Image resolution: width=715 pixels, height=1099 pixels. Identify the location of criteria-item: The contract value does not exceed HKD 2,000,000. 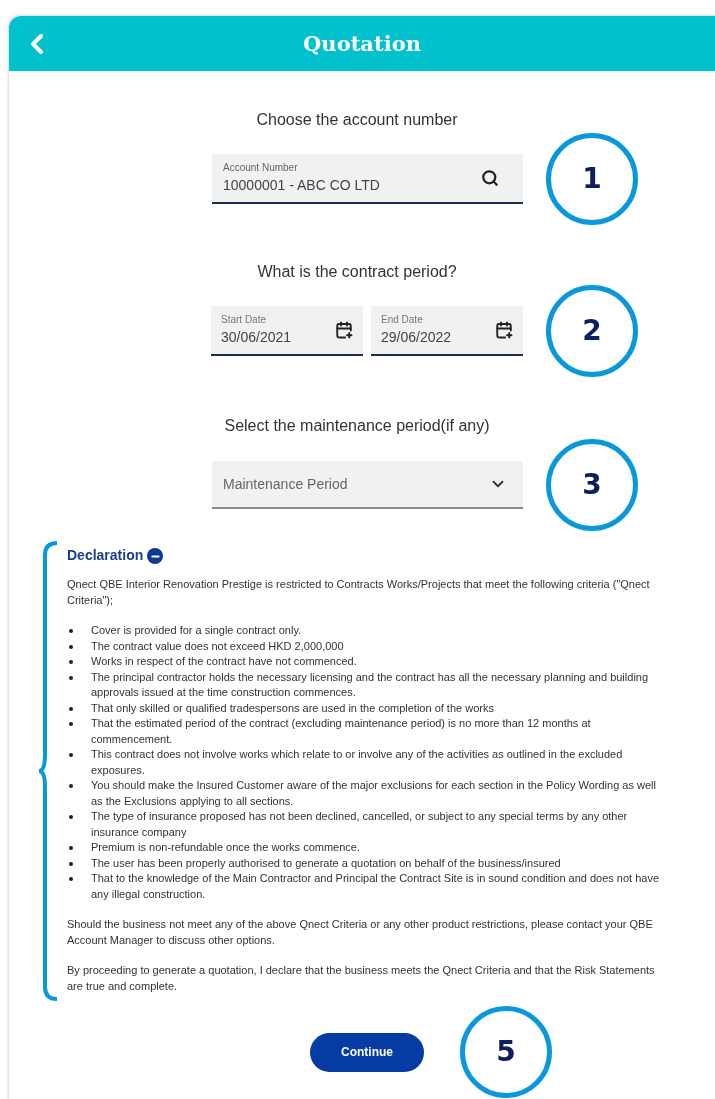
(217, 646).